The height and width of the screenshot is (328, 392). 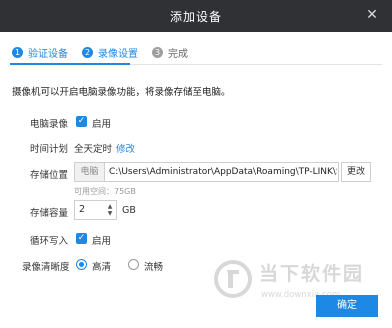 What do you see at coordinates (82, 209) in the screenshot?
I see `capacity-value: 2` at bounding box center [82, 209].